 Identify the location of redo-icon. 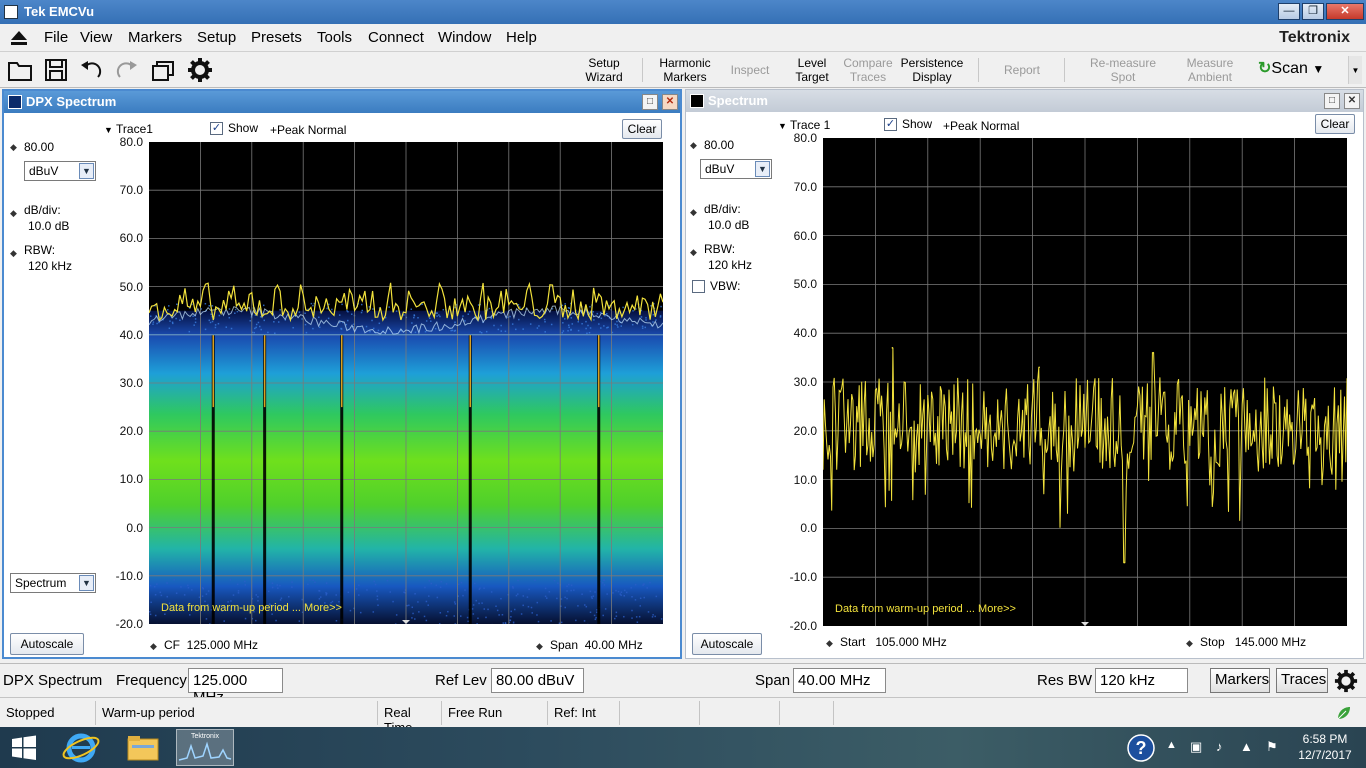
(127, 70).